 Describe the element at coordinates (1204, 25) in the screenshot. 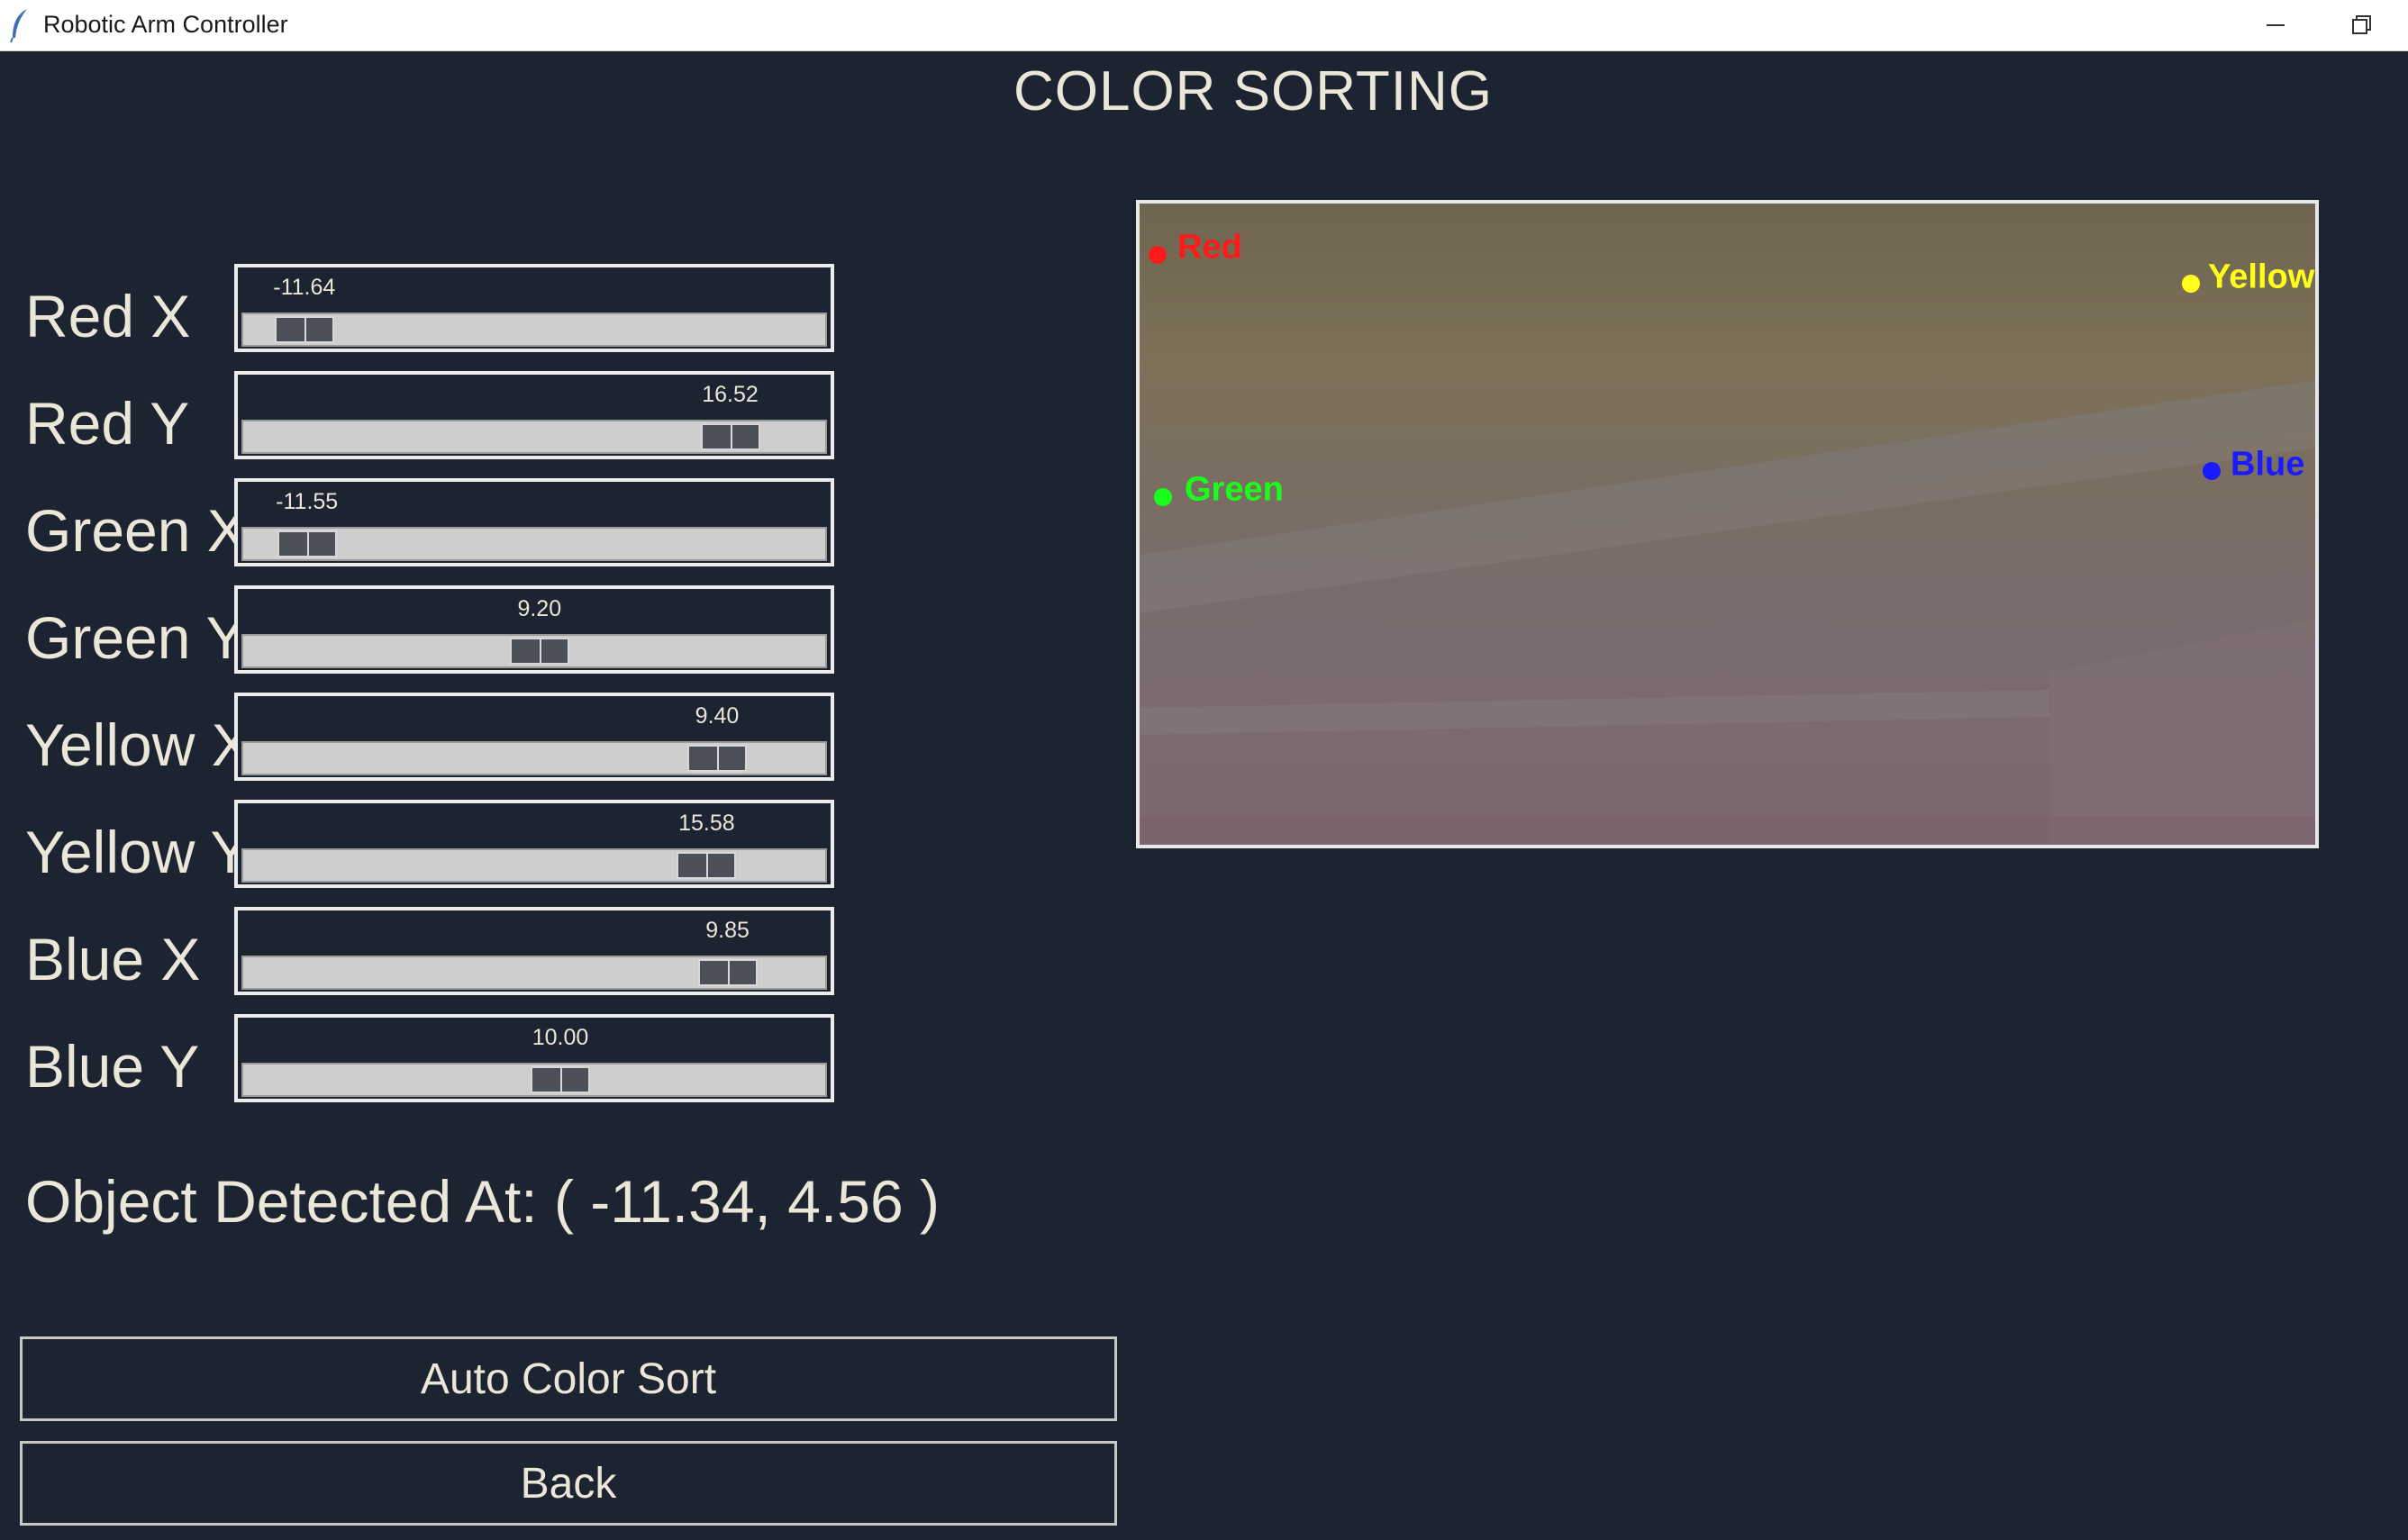

I see `window-titlebar: Robotic Arm Controller` at that location.